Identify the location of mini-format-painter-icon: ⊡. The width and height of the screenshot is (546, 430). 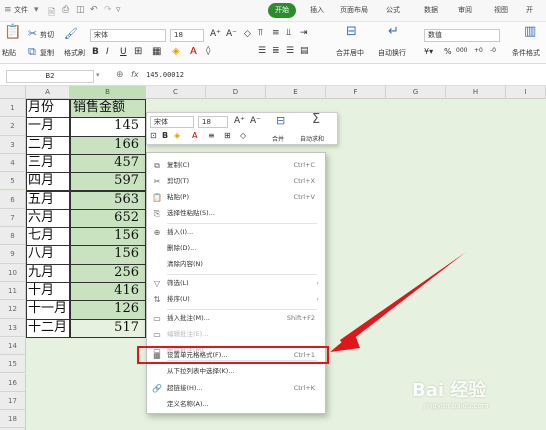
(153, 135).